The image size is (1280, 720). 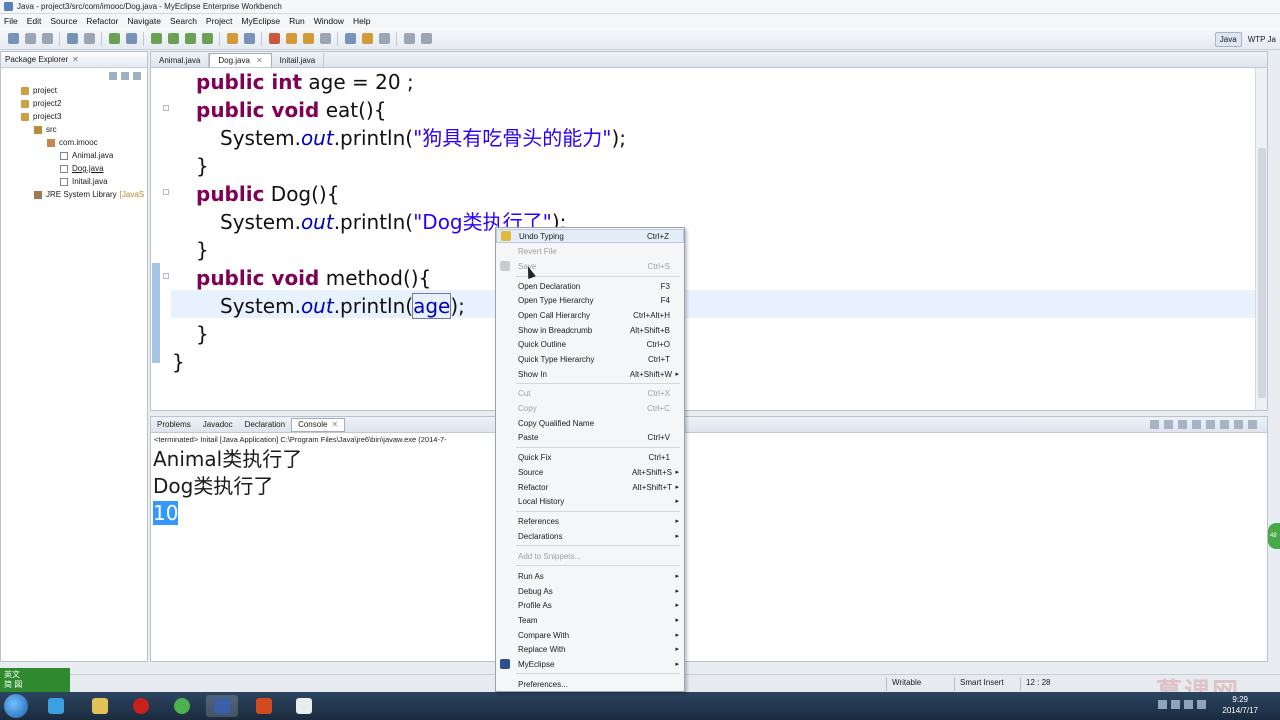 What do you see at coordinates (590, 501) in the screenshot?
I see `menu-item-local-history: Local History ▸` at bounding box center [590, 501].